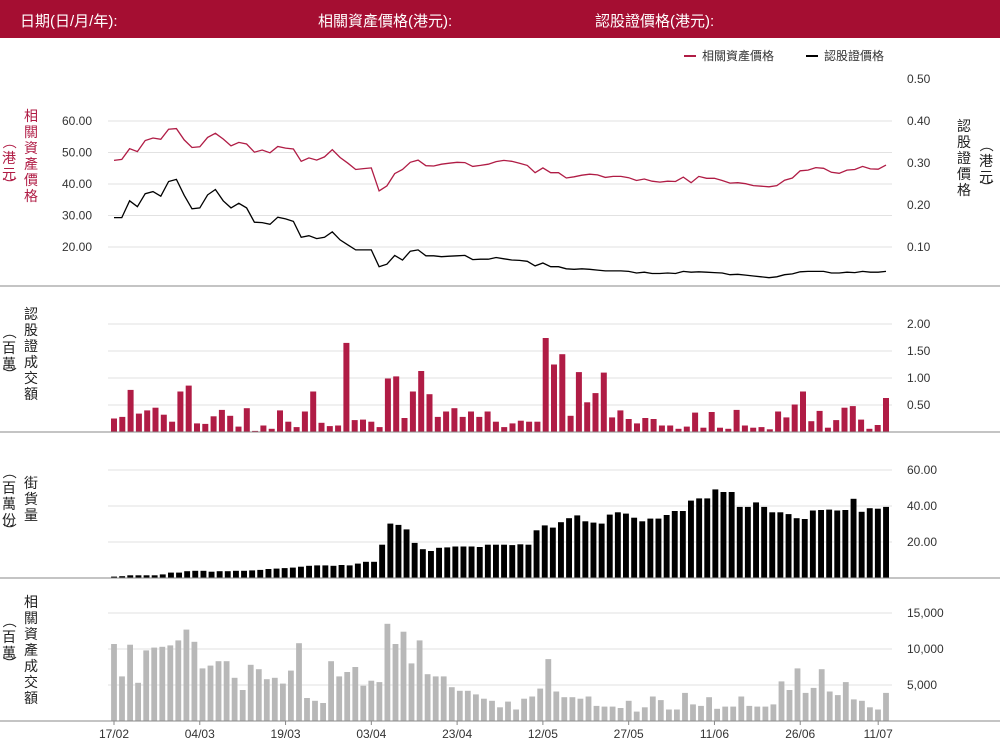  Describe the element at coordinates (878, 734) in the screenshot. I see `x-tick-label: 11/07` at that location.